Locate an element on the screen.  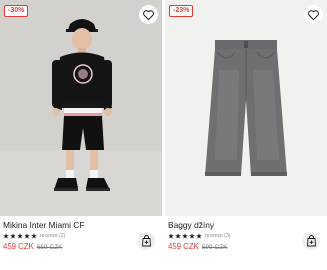
product-name: Baggy džíny is located at coordinates (243, 225).